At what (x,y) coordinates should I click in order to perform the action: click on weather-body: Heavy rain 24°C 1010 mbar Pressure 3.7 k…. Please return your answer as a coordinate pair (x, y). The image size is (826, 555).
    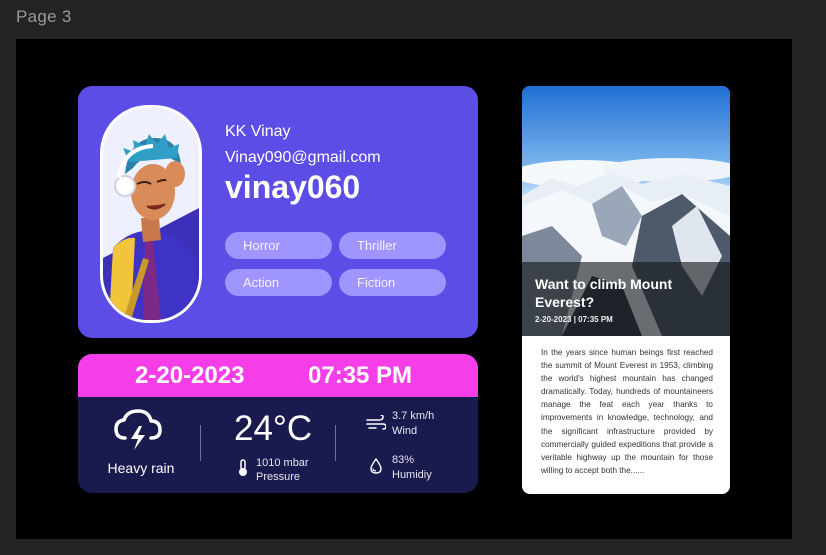
    Looking at the image, I should click on (278, 445).